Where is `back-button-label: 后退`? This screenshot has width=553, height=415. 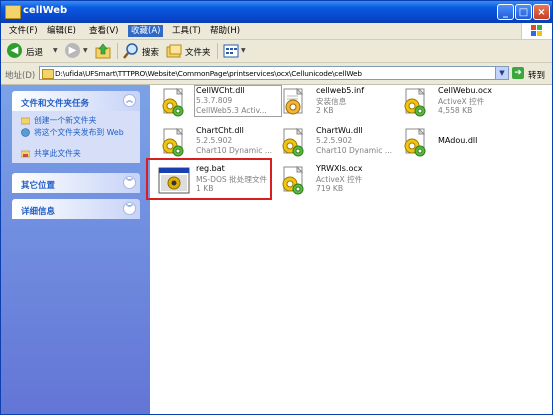
back-button-label: 后退 is located at coordinates (34, 52).